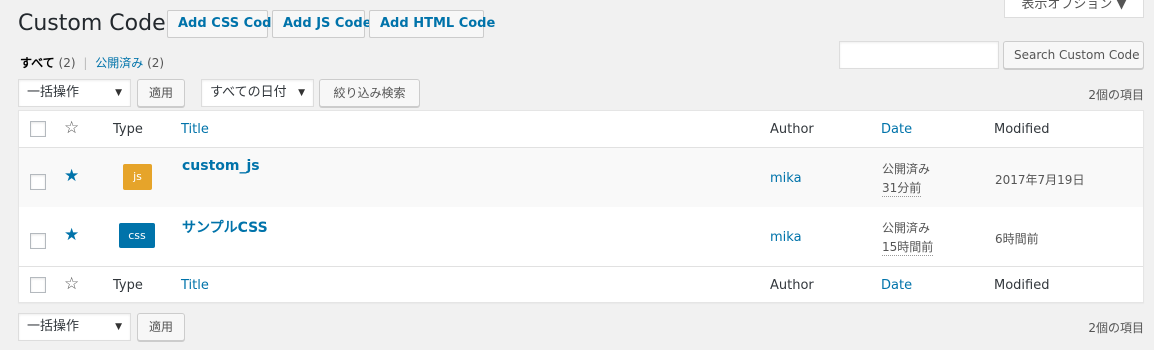 This screenshot has width=1154, height=350. I want to click on view-all-link: すべて, so click(37, 63).